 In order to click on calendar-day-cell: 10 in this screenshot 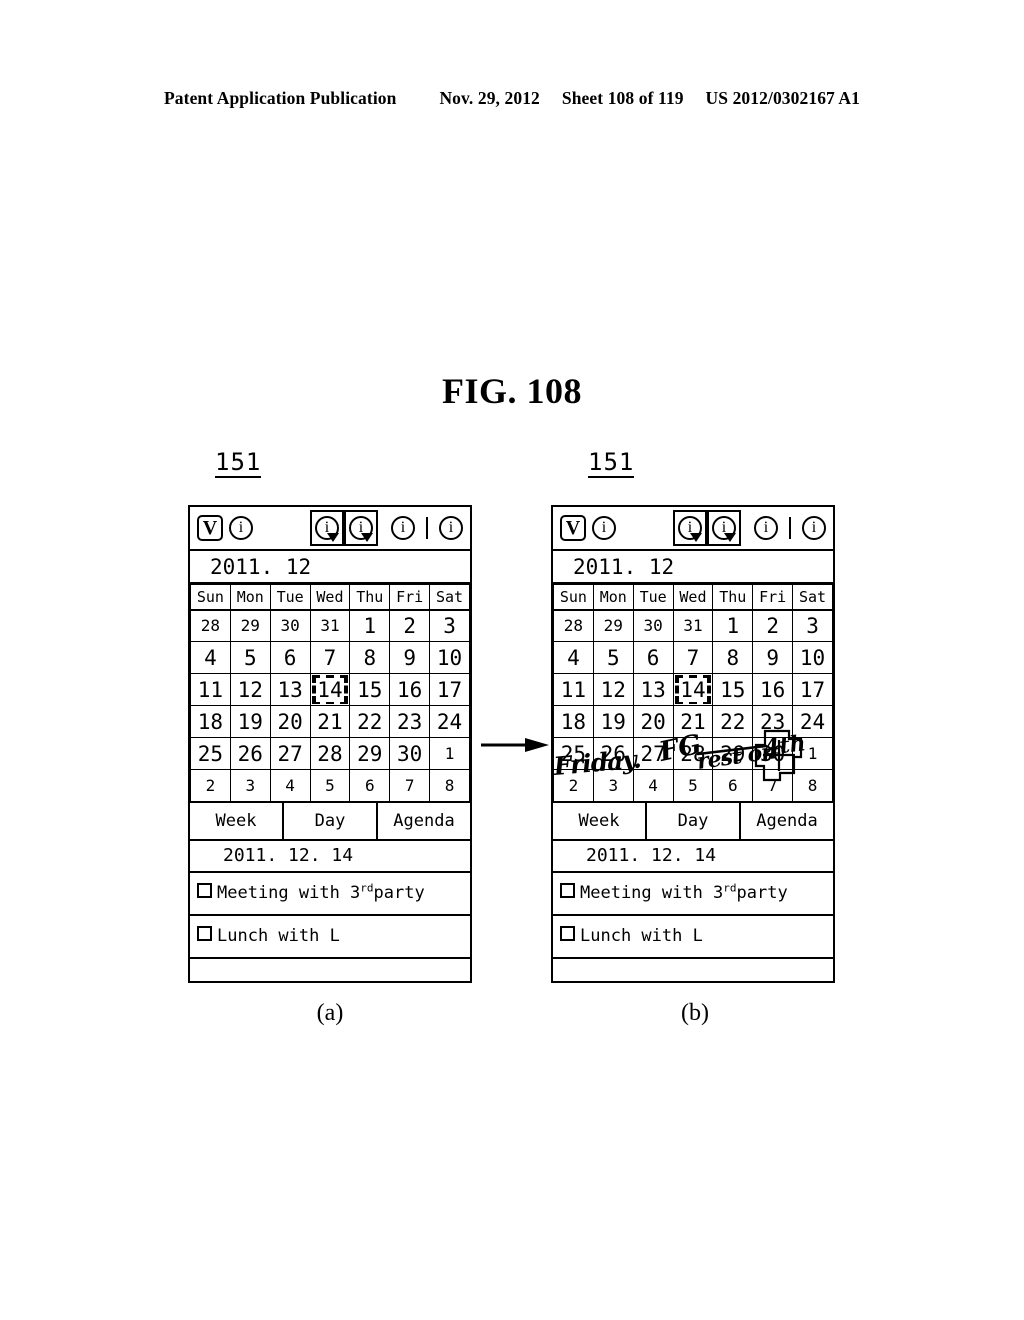, I will do `click(812, 657)`.